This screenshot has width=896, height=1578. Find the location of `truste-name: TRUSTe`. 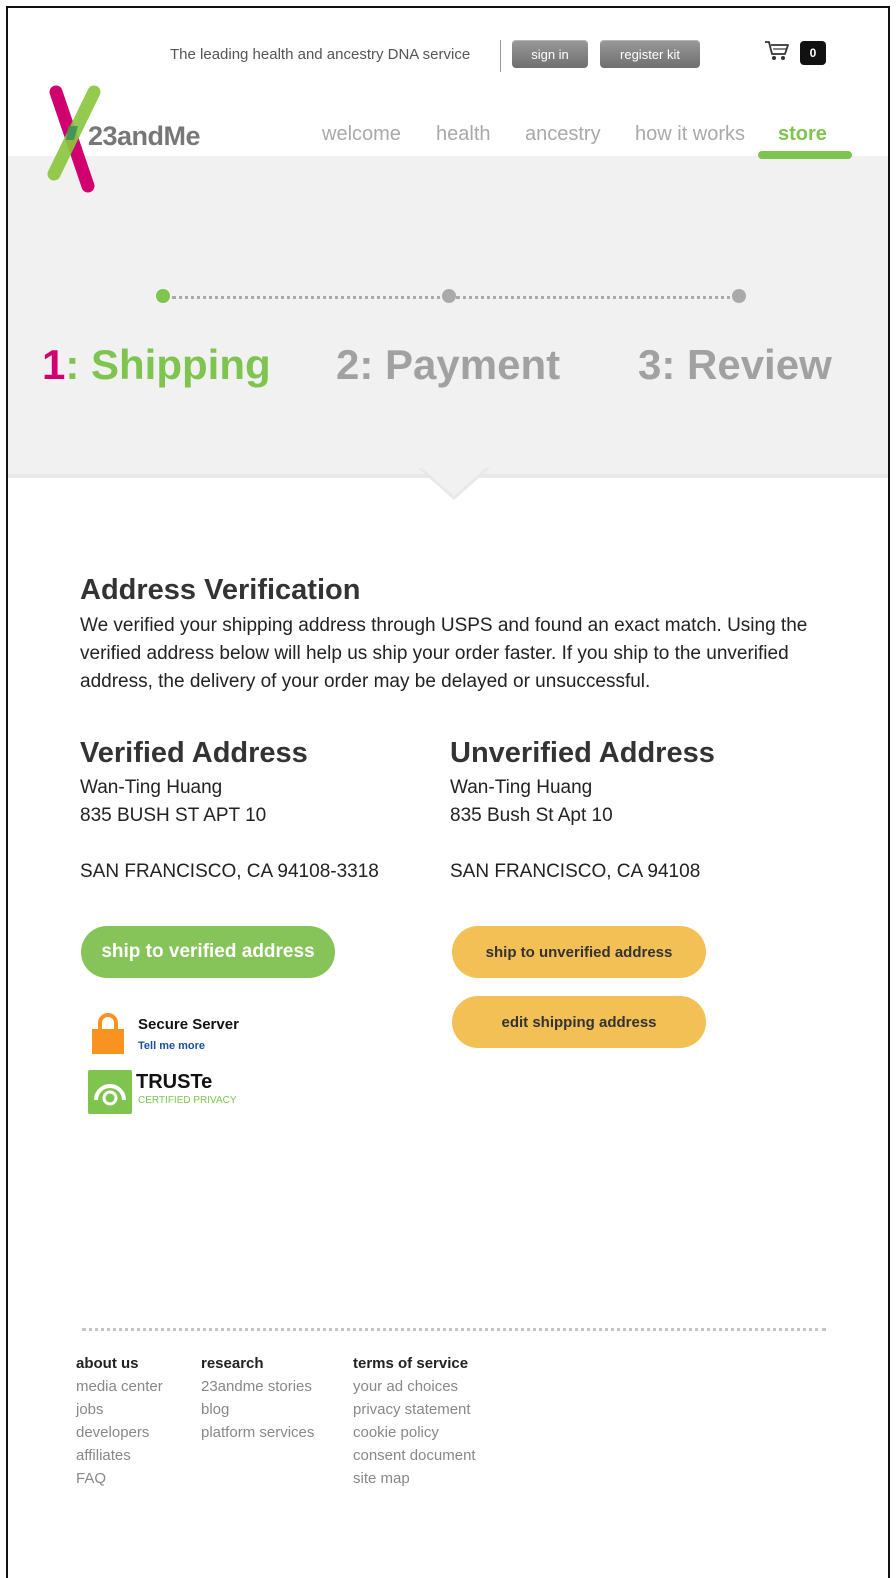

truste-name: TRUSTe is located at coordinates (174, 1082).